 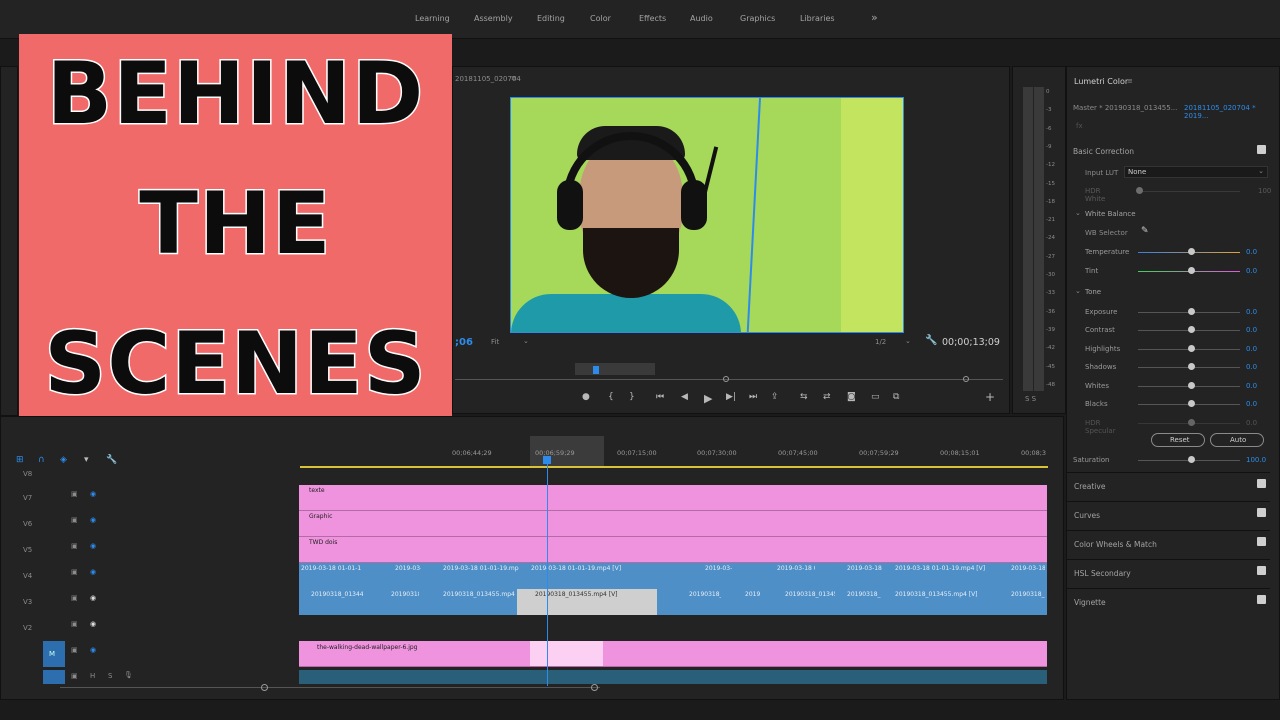 What do you see at coordinates (88, 677) in the screenshot?
I see `track-header-a1: ▣ H S 🎙` at bounding box center [88, 677].